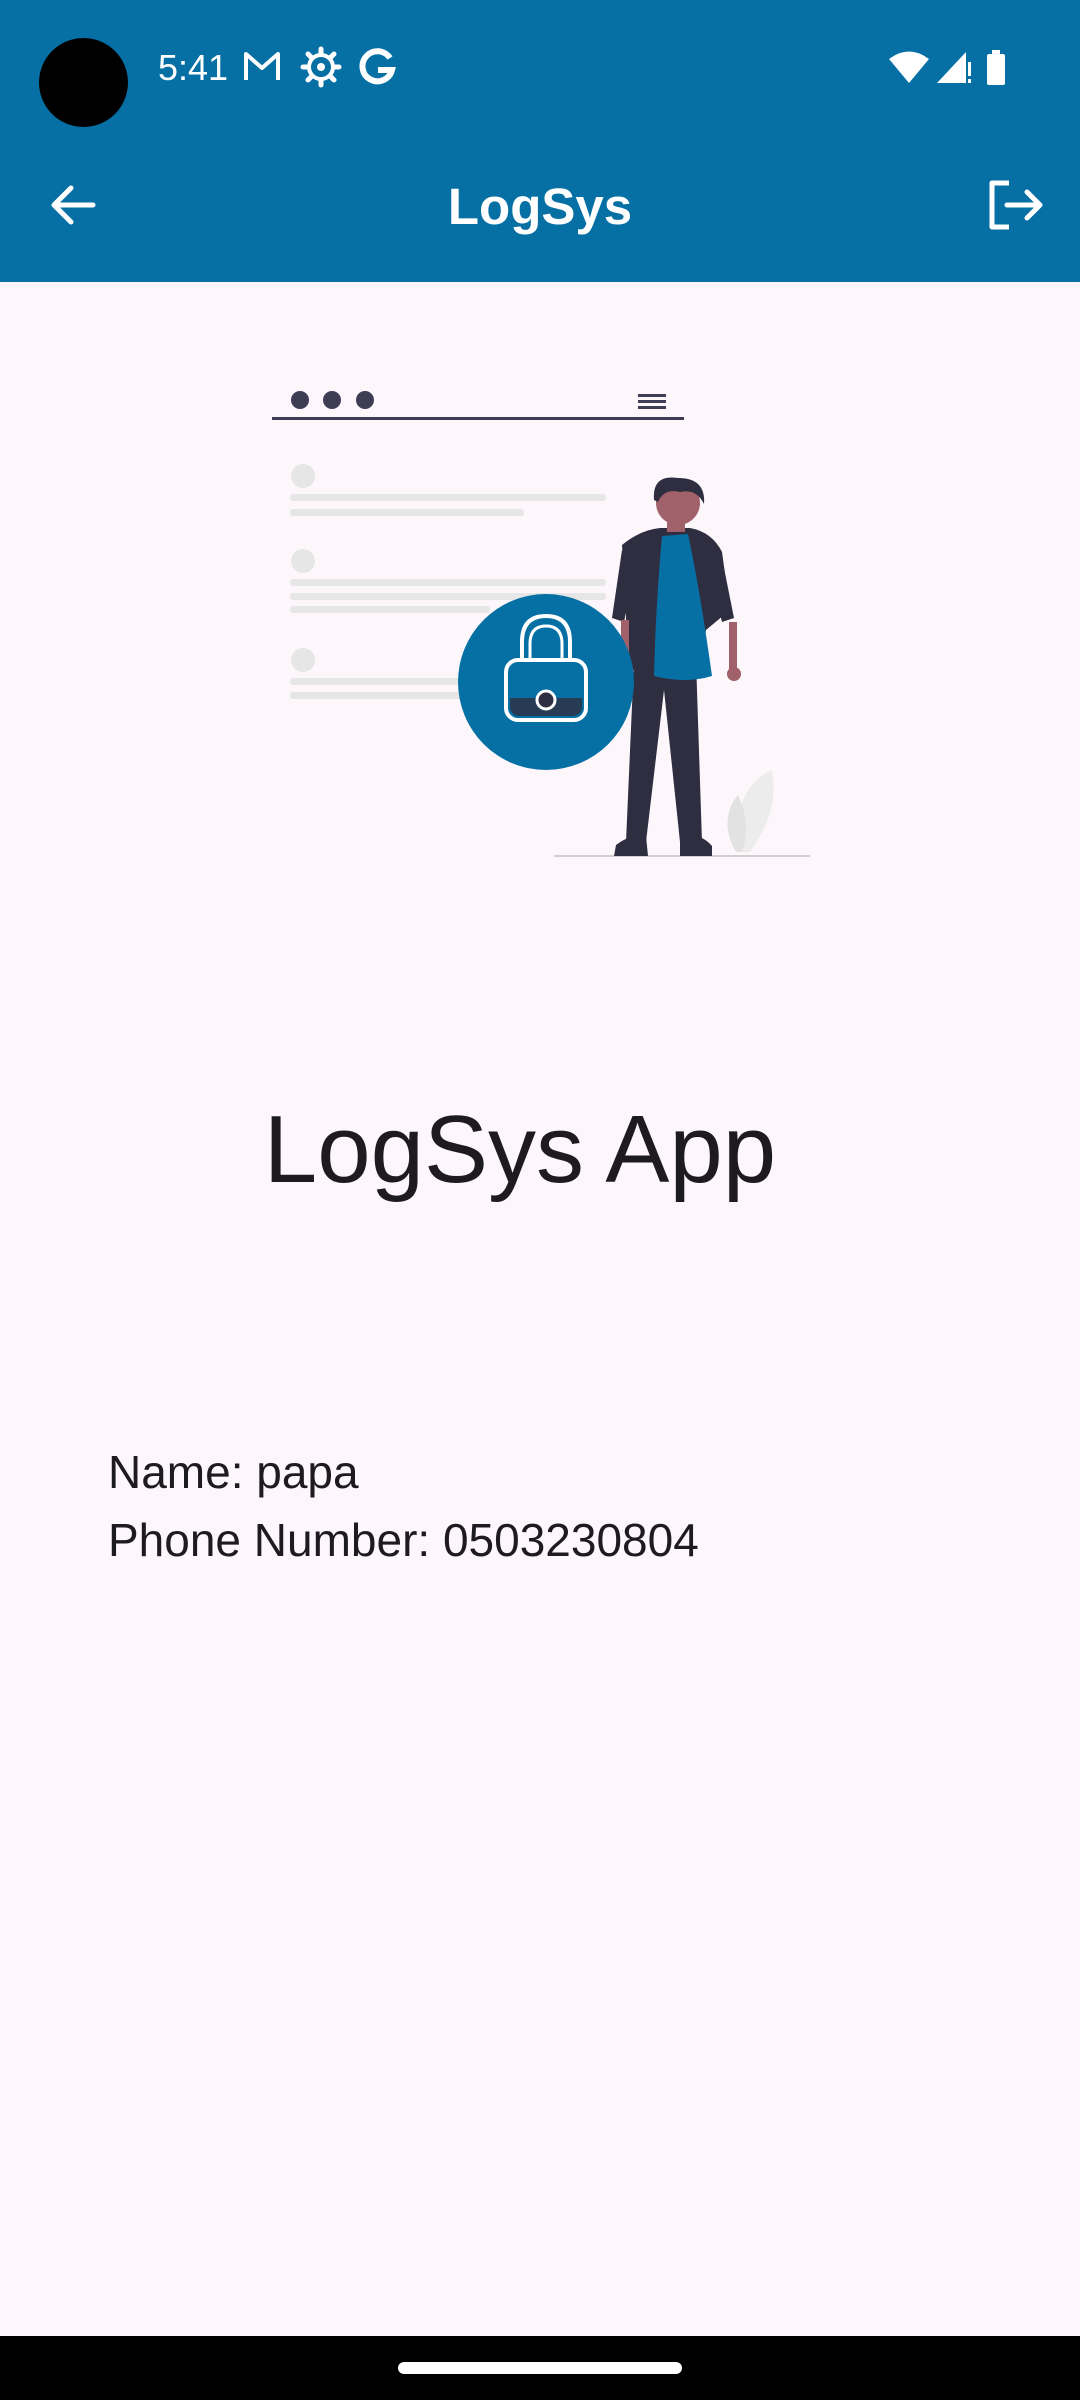  I want to click on status-bar: 5:41, so click(540, 66).